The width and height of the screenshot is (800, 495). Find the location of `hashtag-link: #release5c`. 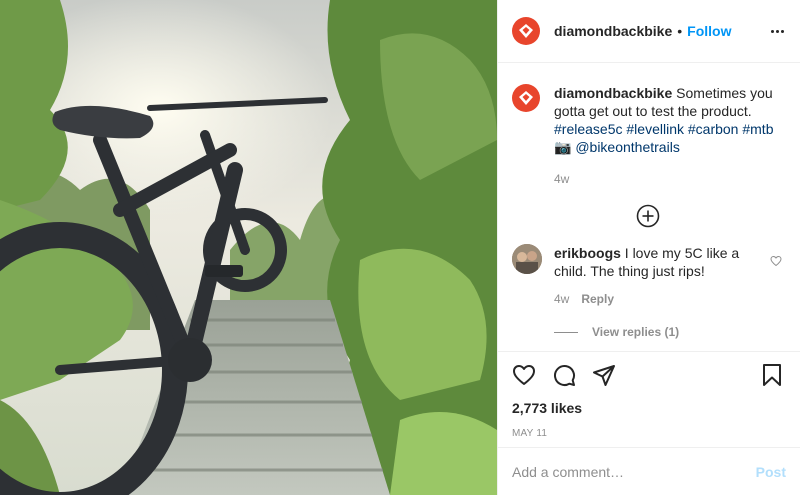

hashtag-link: #release5c is located at coordinates (588, 129).